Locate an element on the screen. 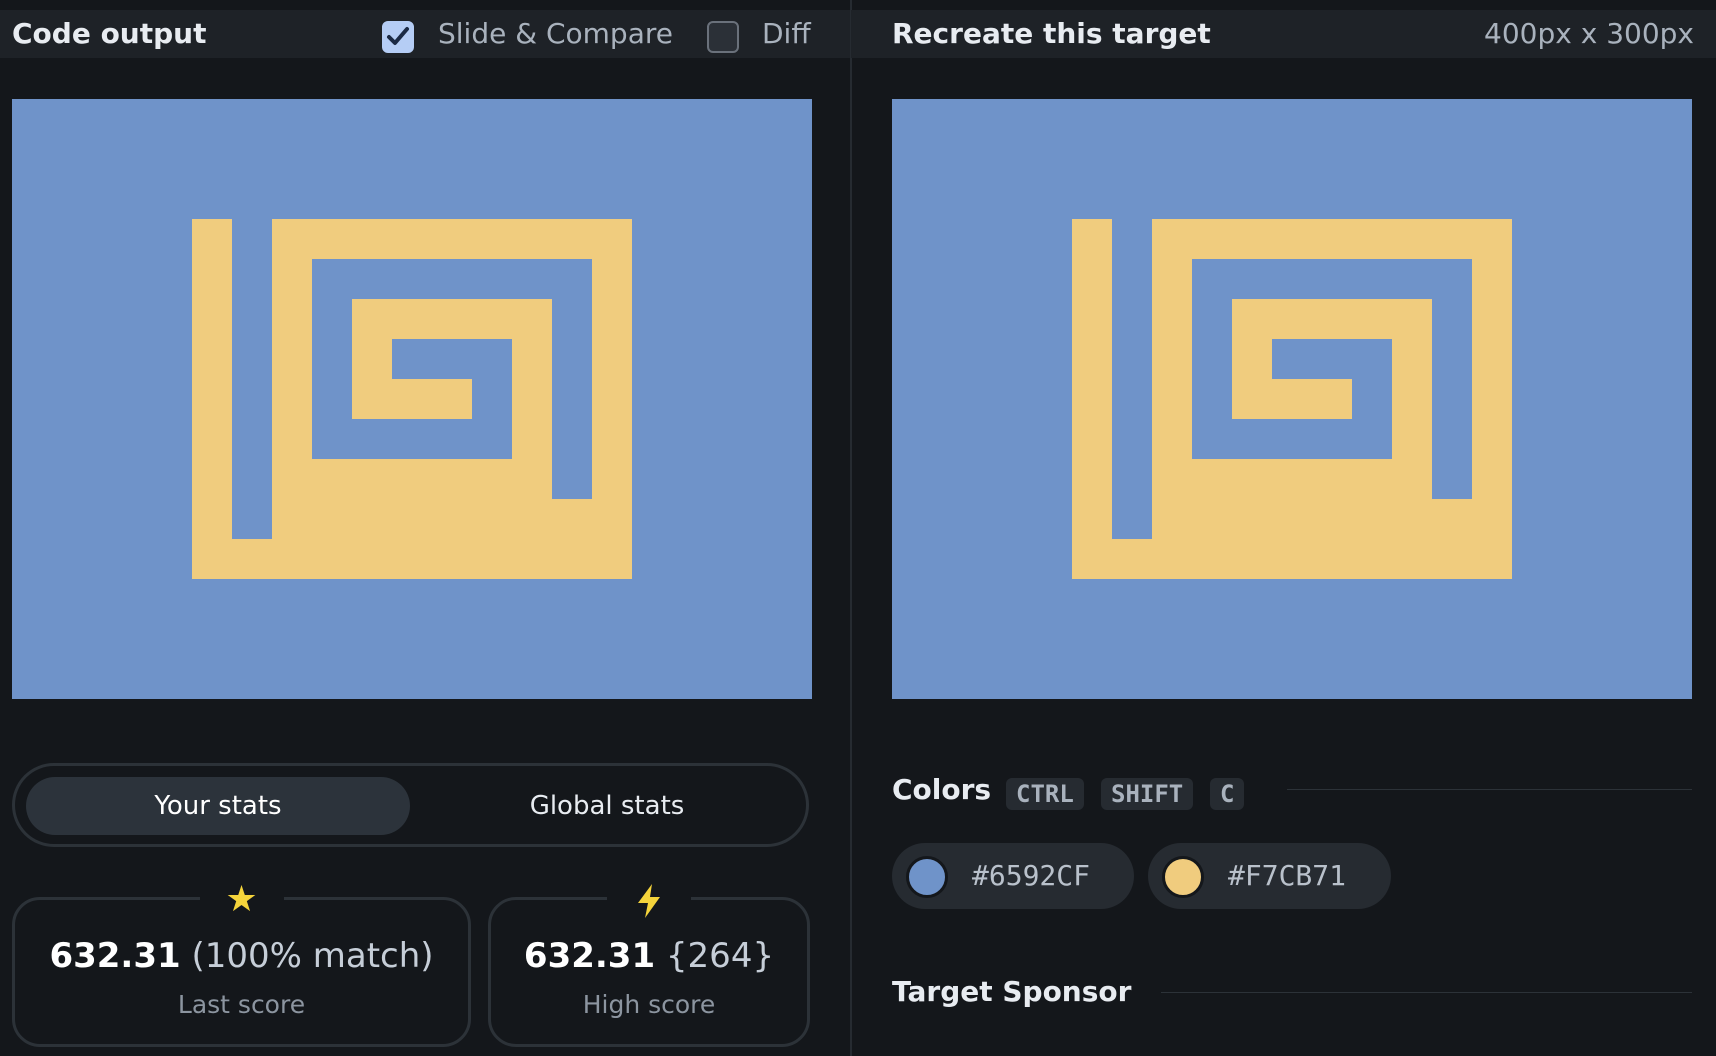 This screenshot has height=1056, width=1716. star-icon: ★ is located at coordinates (241, 900).